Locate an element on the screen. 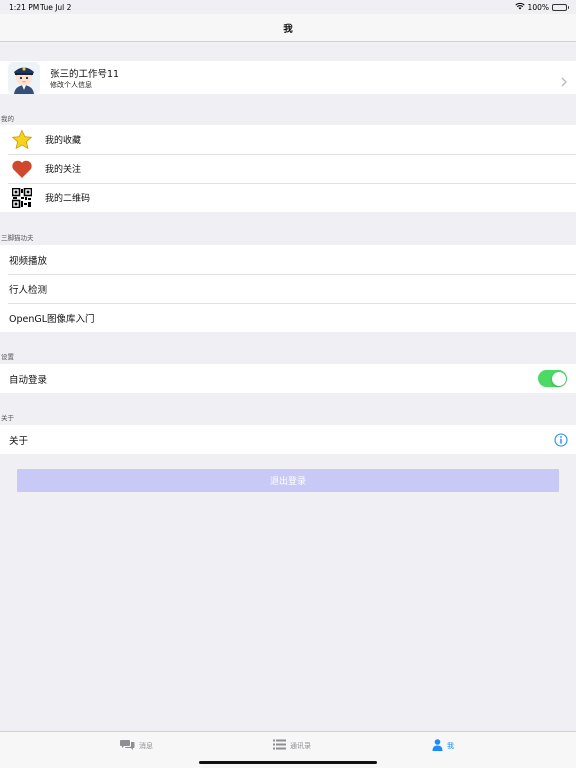 The width and height of the screenshot is (576, 768). list-item-video-playback: 视频播放 is located at coordinates (288, 259).